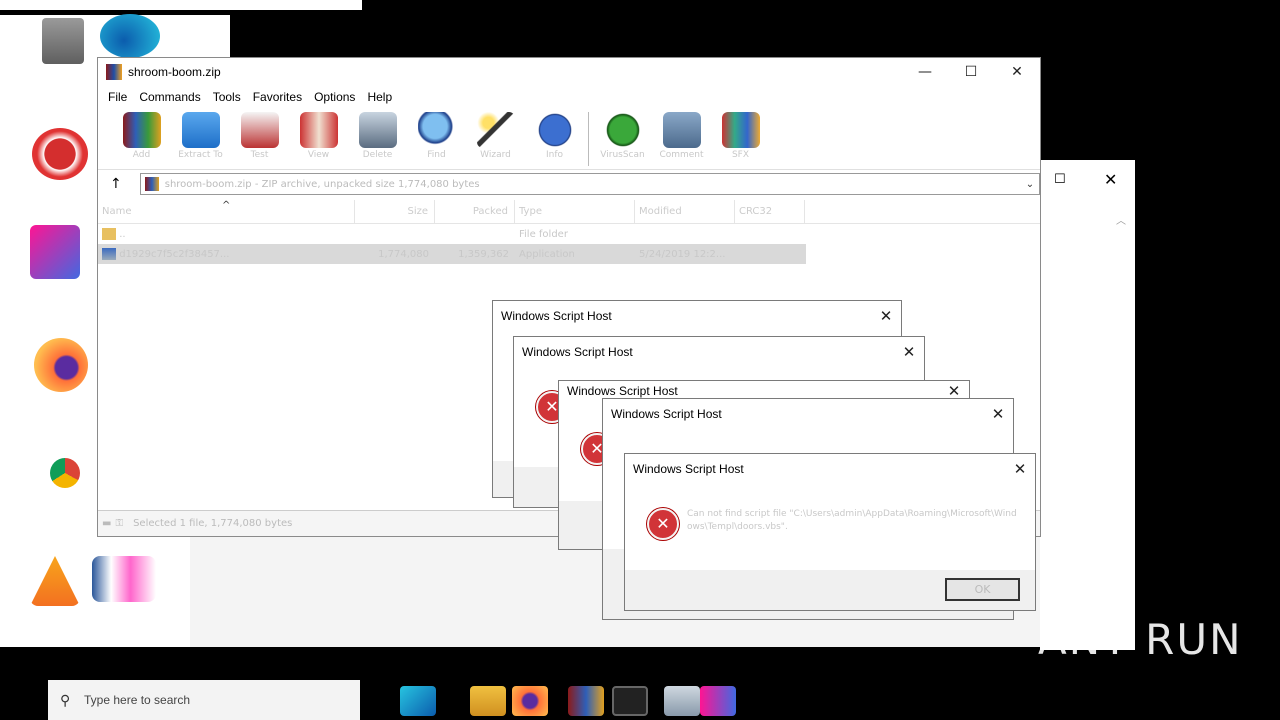  What do you see at coordinates (588, 139) in the screenshot?
I see `toolbar-separator` at bounding box center [588, 139].